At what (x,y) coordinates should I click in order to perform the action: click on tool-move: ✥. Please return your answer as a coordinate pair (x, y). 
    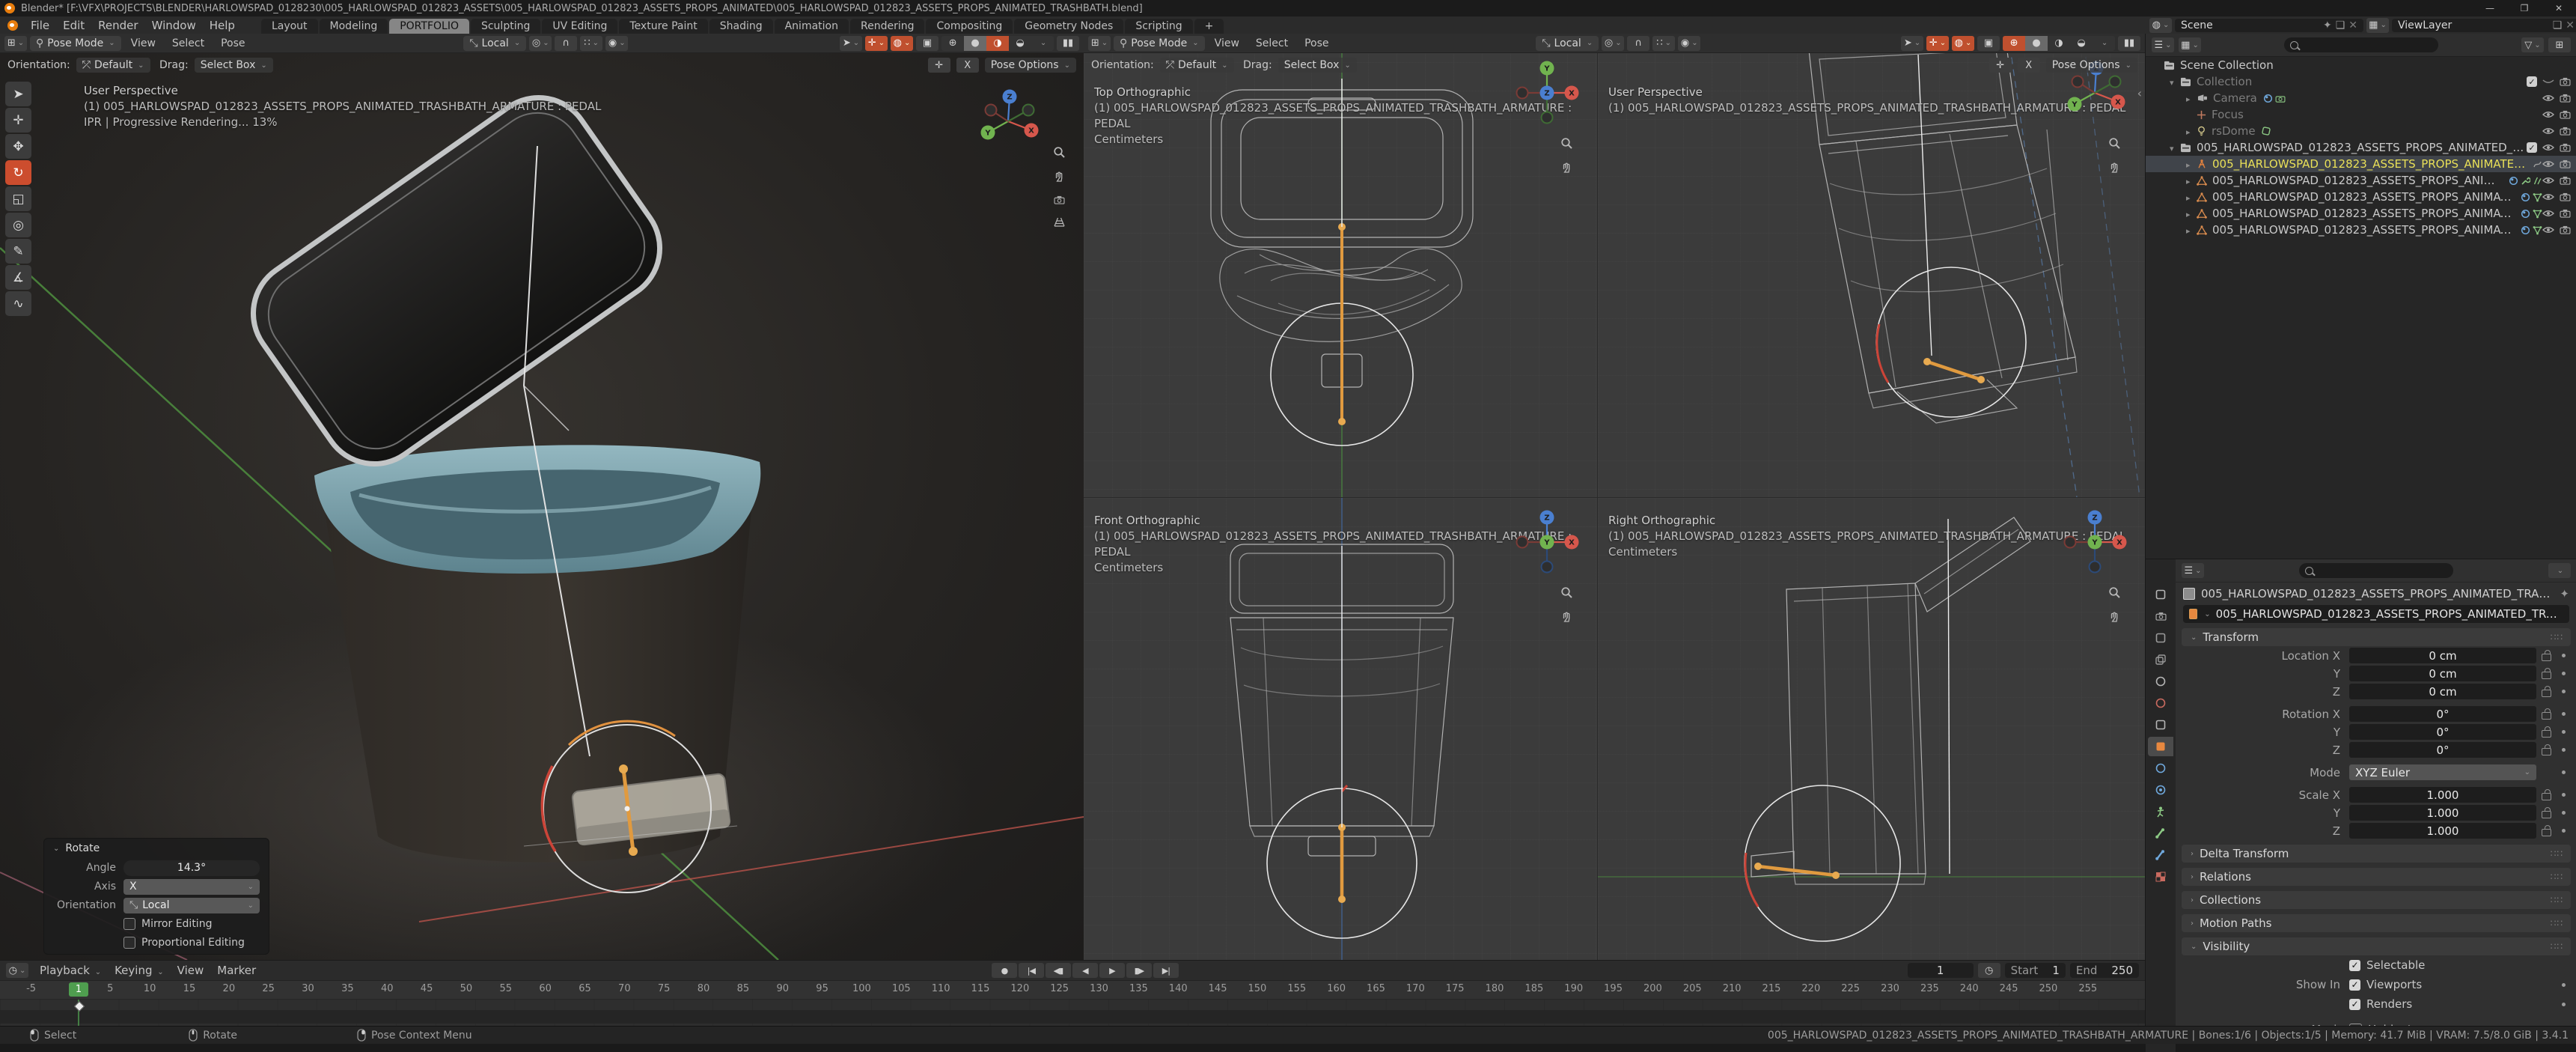
    Looking at the image, I should click on (18, 146).